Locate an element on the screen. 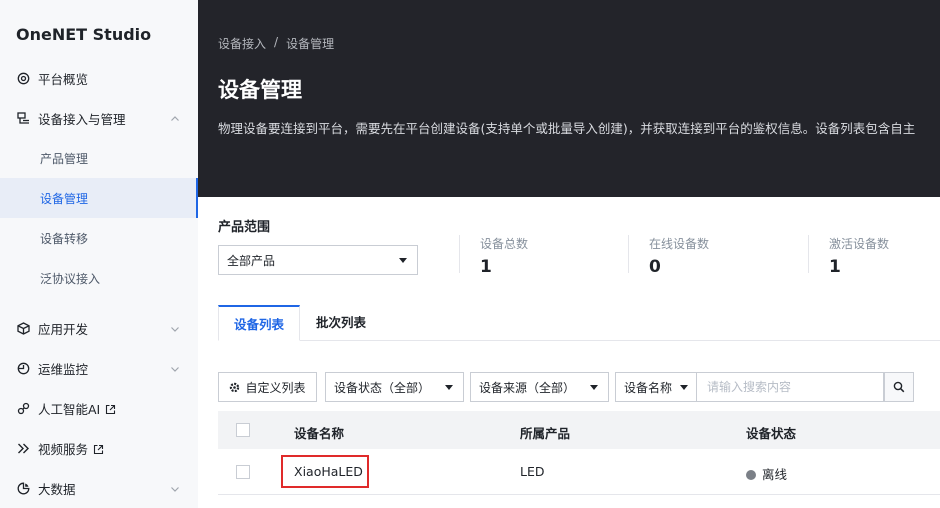 The height and width of the screenshot is (508, 940). search-field-select: 设备名称 is located at coordinates (656, 387).